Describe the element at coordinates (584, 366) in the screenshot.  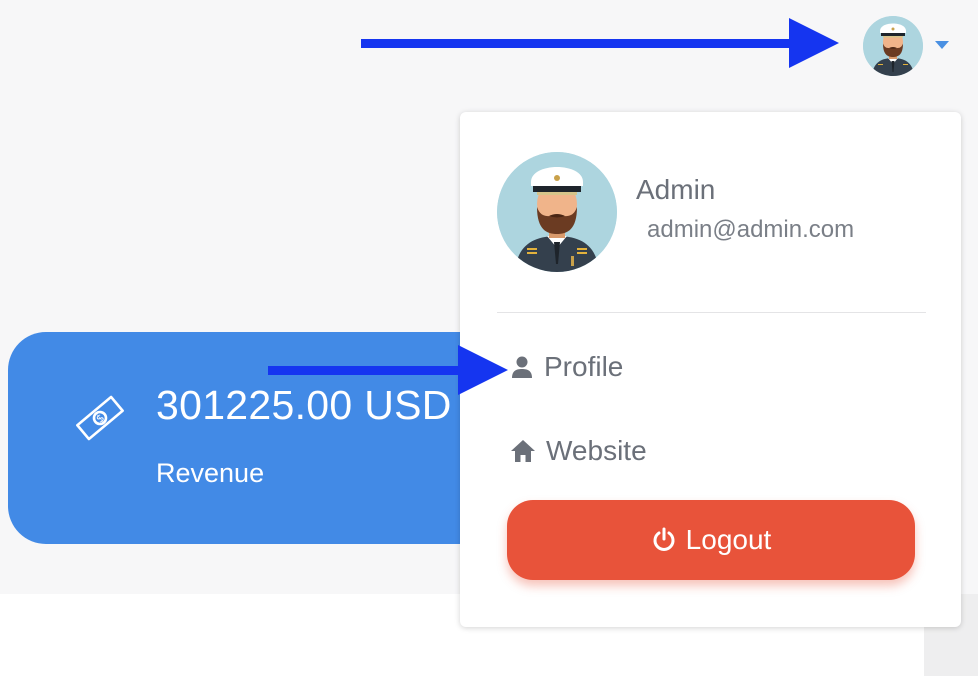
I see `menu-item-label: Profile` at that location.